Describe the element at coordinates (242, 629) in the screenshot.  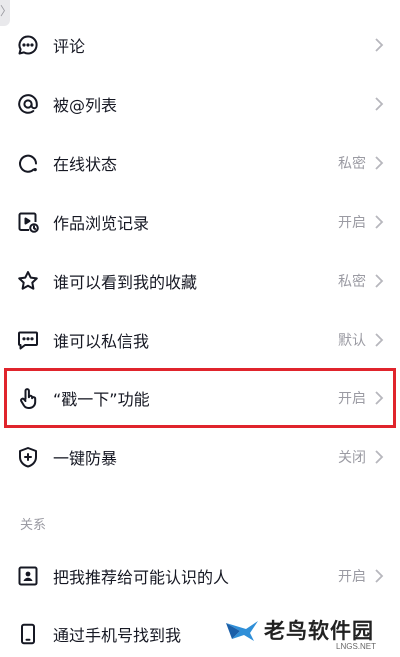
I see `bird-logo-icon` at that location.